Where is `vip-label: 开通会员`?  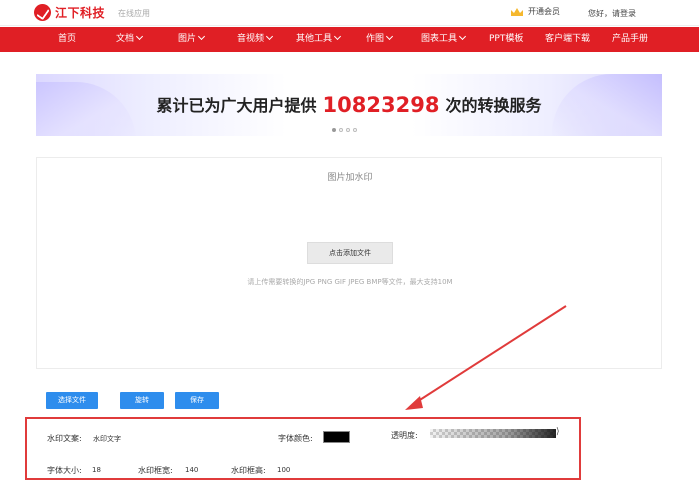
vip-label: 开通会员 is located at coordinates (544, 11).